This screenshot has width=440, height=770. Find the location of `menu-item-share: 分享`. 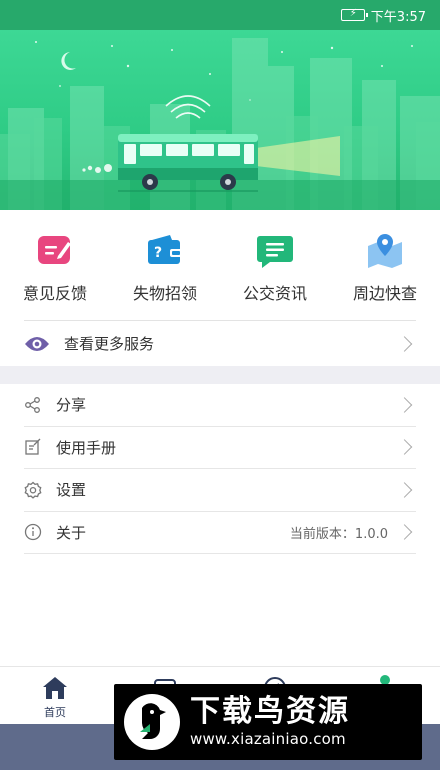

menu-item-share: 分享 is located at coordinates (220, 405).